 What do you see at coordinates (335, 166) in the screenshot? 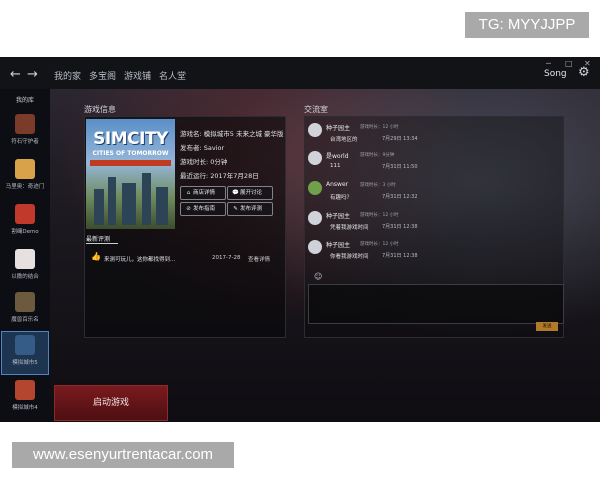
I see `chat-text: 111` at bounding box center [335, 166].